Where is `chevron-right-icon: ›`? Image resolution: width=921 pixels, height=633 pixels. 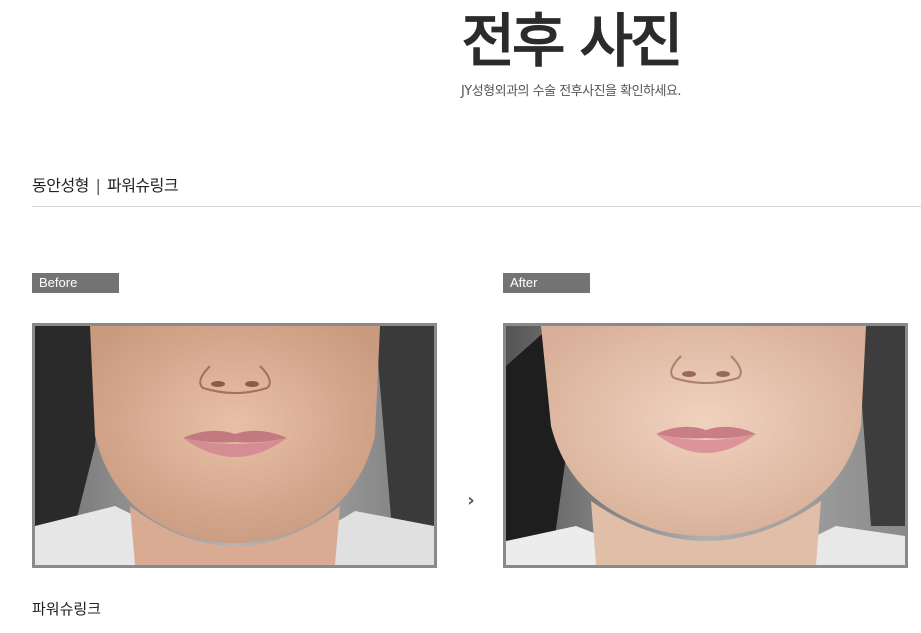 chevron-right-icon: › is located at coordinates (471, 500).